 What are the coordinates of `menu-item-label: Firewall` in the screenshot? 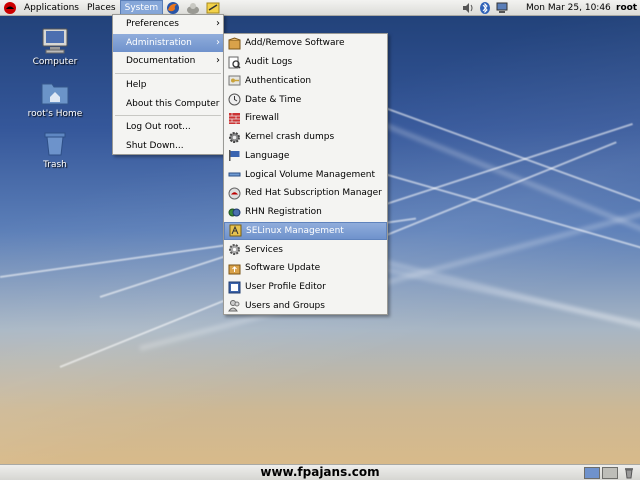 It's located at (262, 118).